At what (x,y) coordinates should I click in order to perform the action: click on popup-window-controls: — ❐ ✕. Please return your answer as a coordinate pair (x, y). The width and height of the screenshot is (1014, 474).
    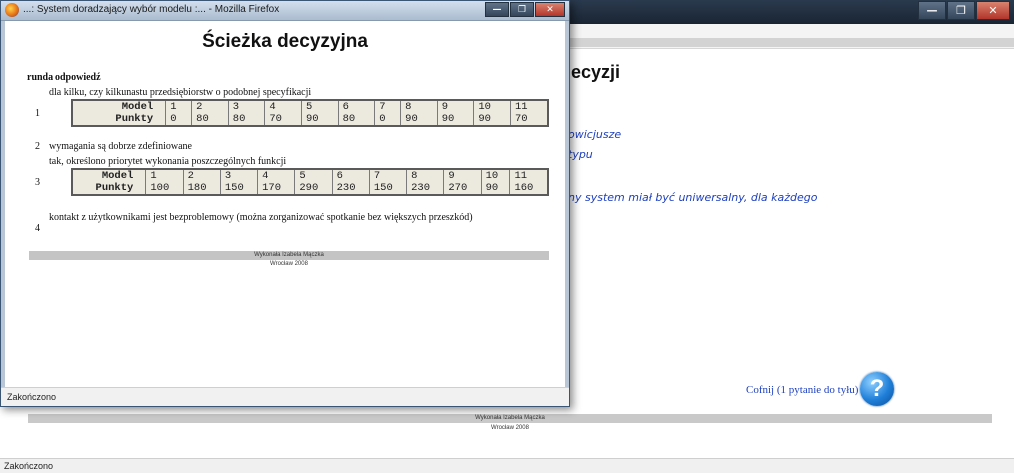
    Looking at the image, I should click on (525, 9).